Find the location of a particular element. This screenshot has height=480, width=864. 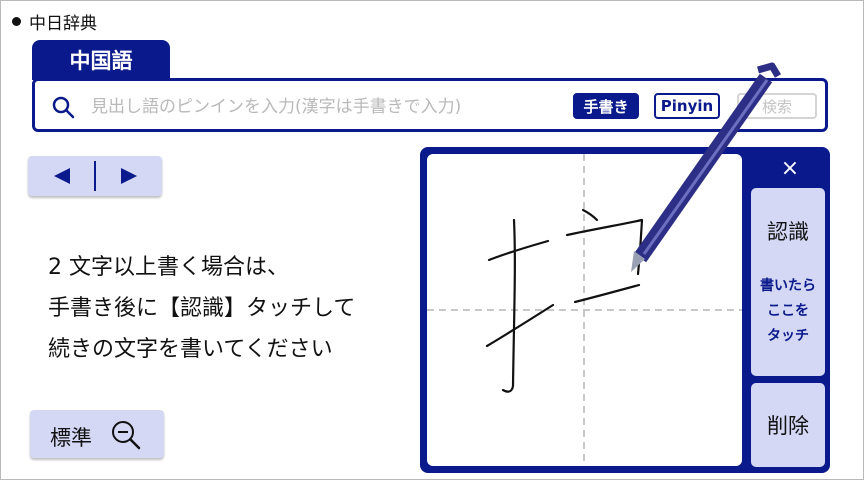

recognize-label: 認識 is located at coordinates (788, 232).